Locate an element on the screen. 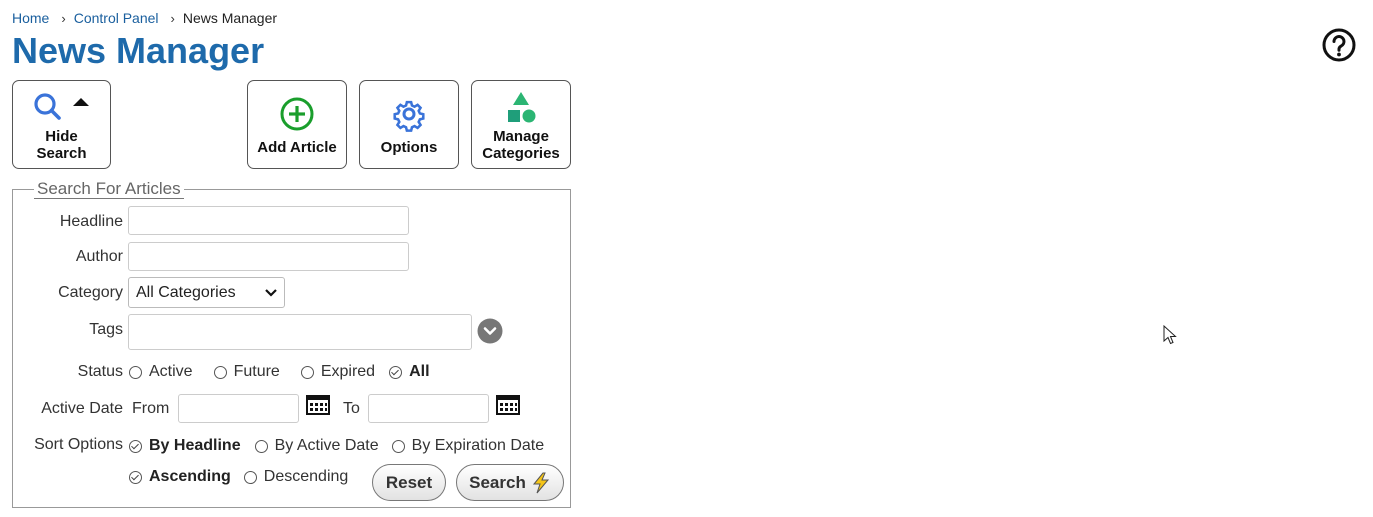 The height and width of the screenshot is (517, 1373). breadcrumb-control-panel-link: Control Panel is located at coordinates (116, 18).